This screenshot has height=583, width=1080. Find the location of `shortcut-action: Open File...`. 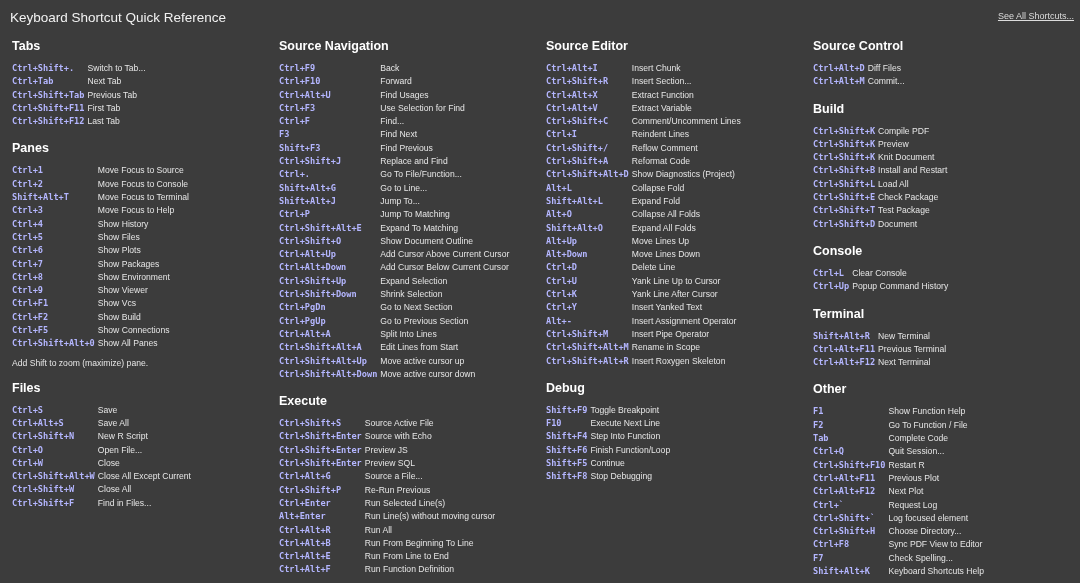

shortcut-action: Open File... is located at coordinates (120, 450).